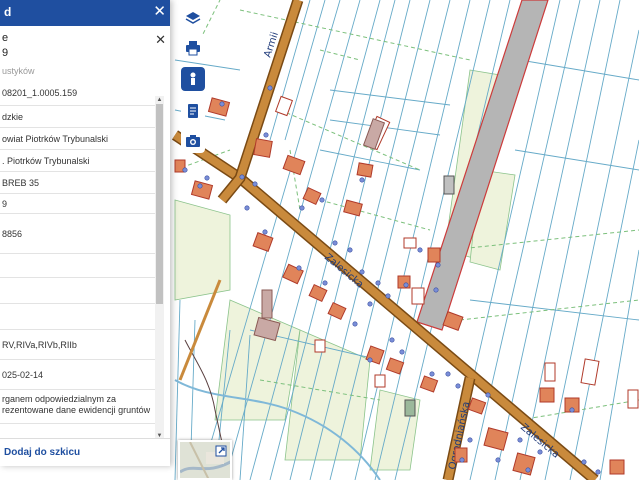  Describe the element at coordinates (42, 452) in the screenshot. I see `add-to-sketch-button: Dodaj do szkicu` at that location.